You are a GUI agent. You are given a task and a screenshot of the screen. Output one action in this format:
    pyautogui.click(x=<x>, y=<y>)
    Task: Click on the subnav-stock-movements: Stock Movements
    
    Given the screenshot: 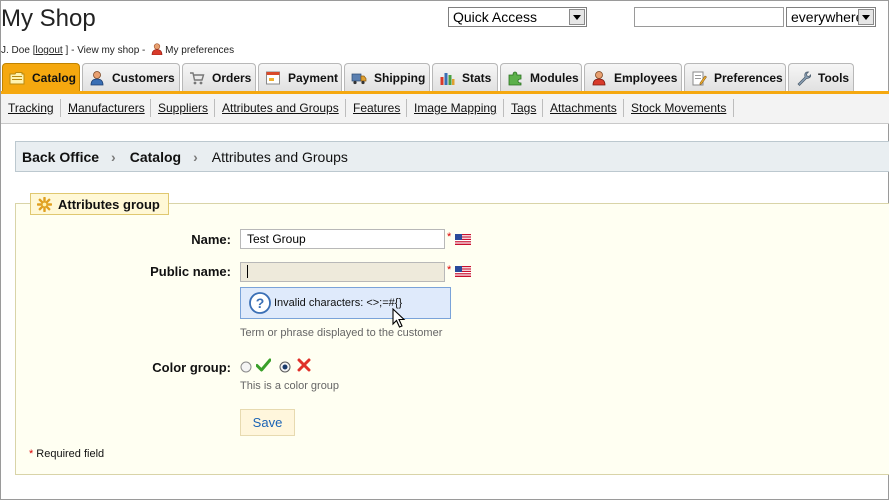 What is the action you would take?
    pyautogui.click(x=678, y=108)
    